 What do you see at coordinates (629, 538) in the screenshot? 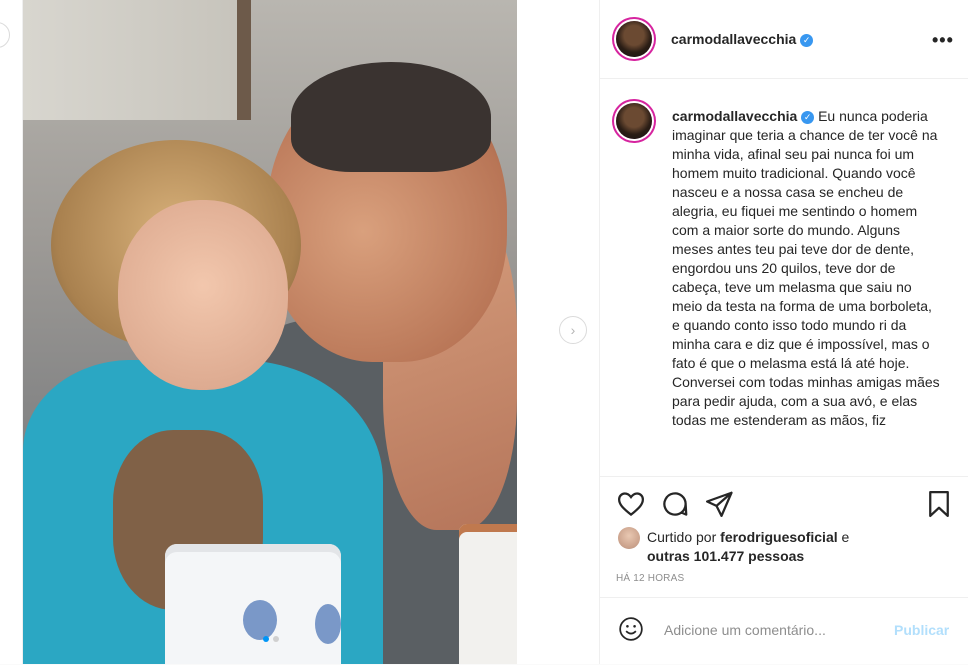
I see `liked-by-avatar` at bounding box center [629, 538].